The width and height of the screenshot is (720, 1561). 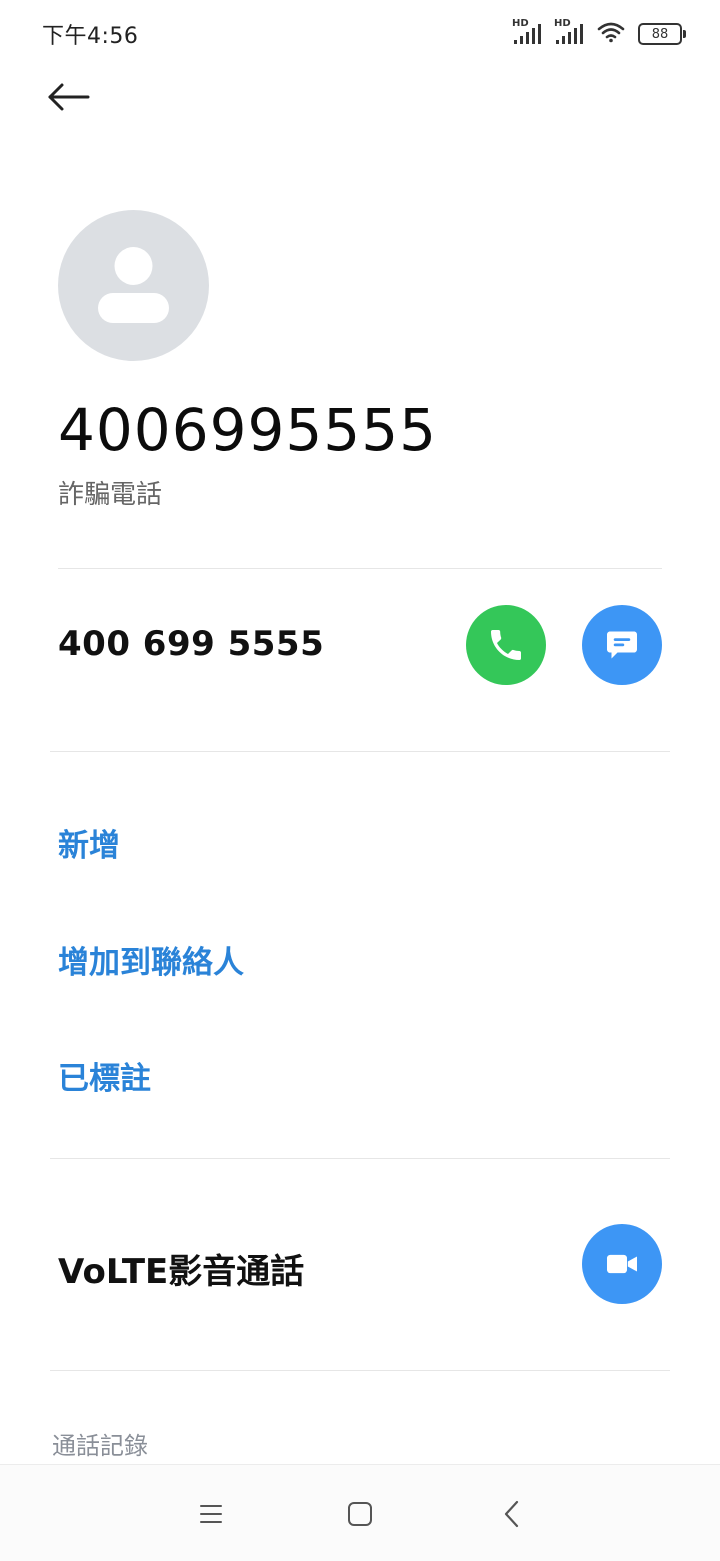 I want to click on phone-icon, so click(x=506, y=645).